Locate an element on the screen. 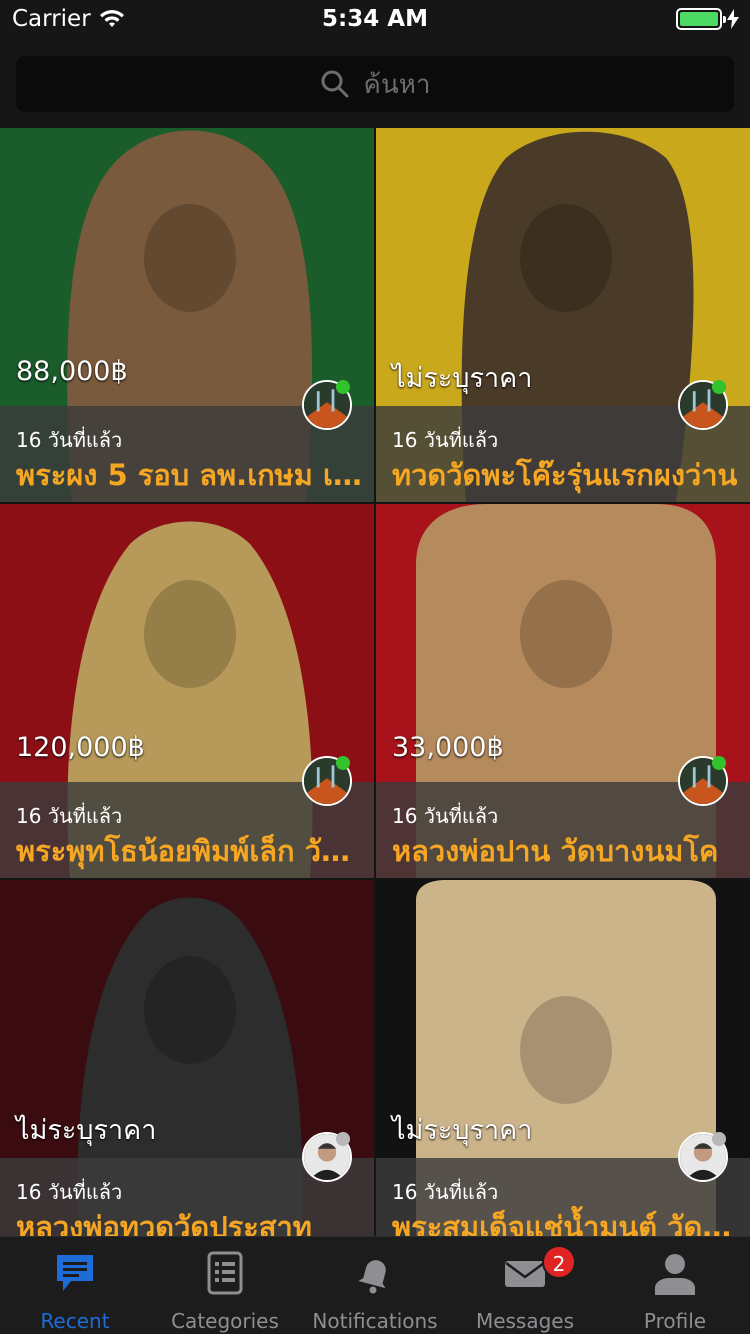 The width and height of the screenshot is (750, 1334). search-placeholder: ค้นหา is located at coordinates (397, 84).